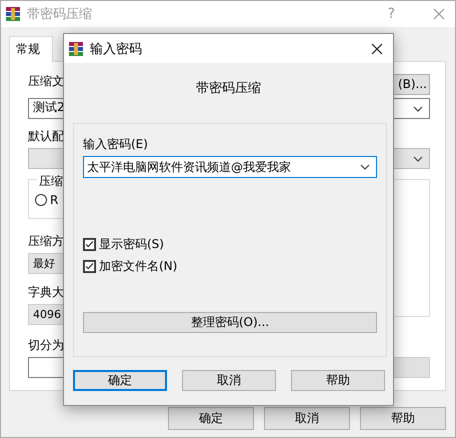 The image size is (456, 438). What do you see at coordinates (46, 292) in the screenshot?
I see `field-label: 字典大` at bounding box center [46, 292].